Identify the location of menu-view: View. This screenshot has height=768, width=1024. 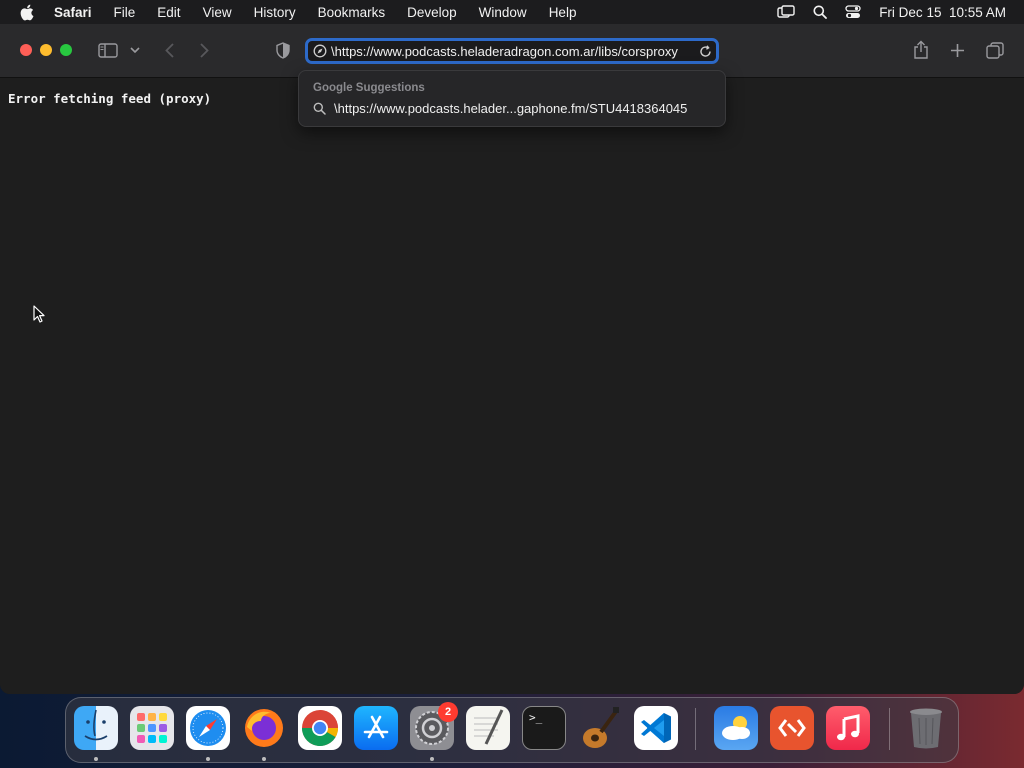
(217, 12).